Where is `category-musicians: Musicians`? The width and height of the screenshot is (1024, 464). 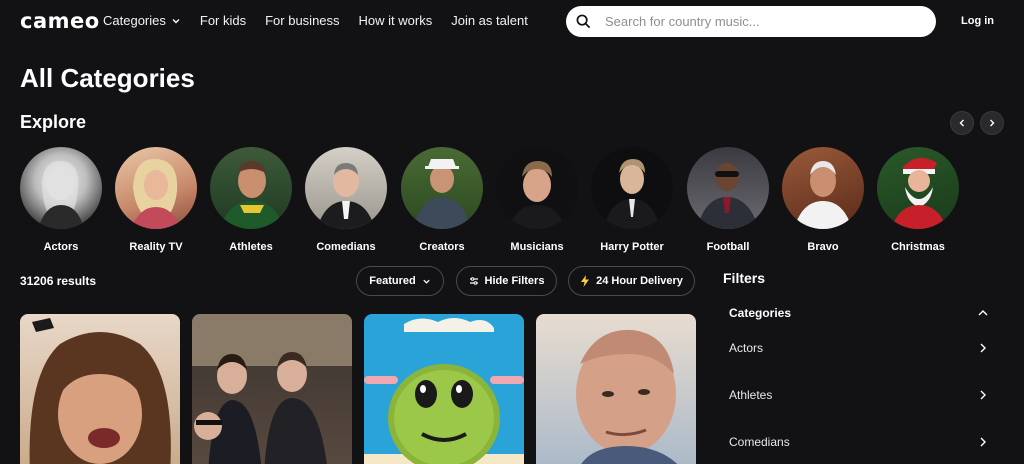 category-musicians: Musicians is located at coordinates (537, 200).